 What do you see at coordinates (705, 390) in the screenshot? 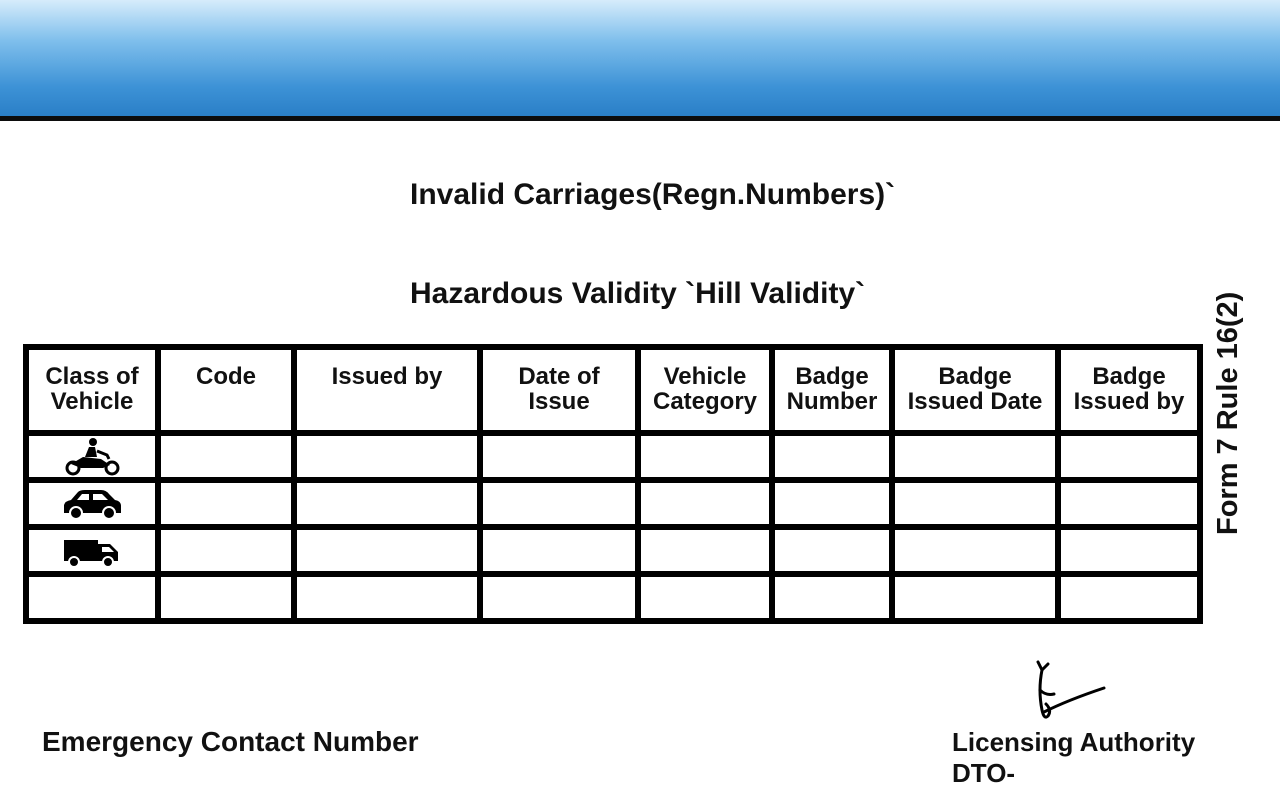
I see `col-header-vehicle-category: Vehicle Category` at bounding box center [705, 390].